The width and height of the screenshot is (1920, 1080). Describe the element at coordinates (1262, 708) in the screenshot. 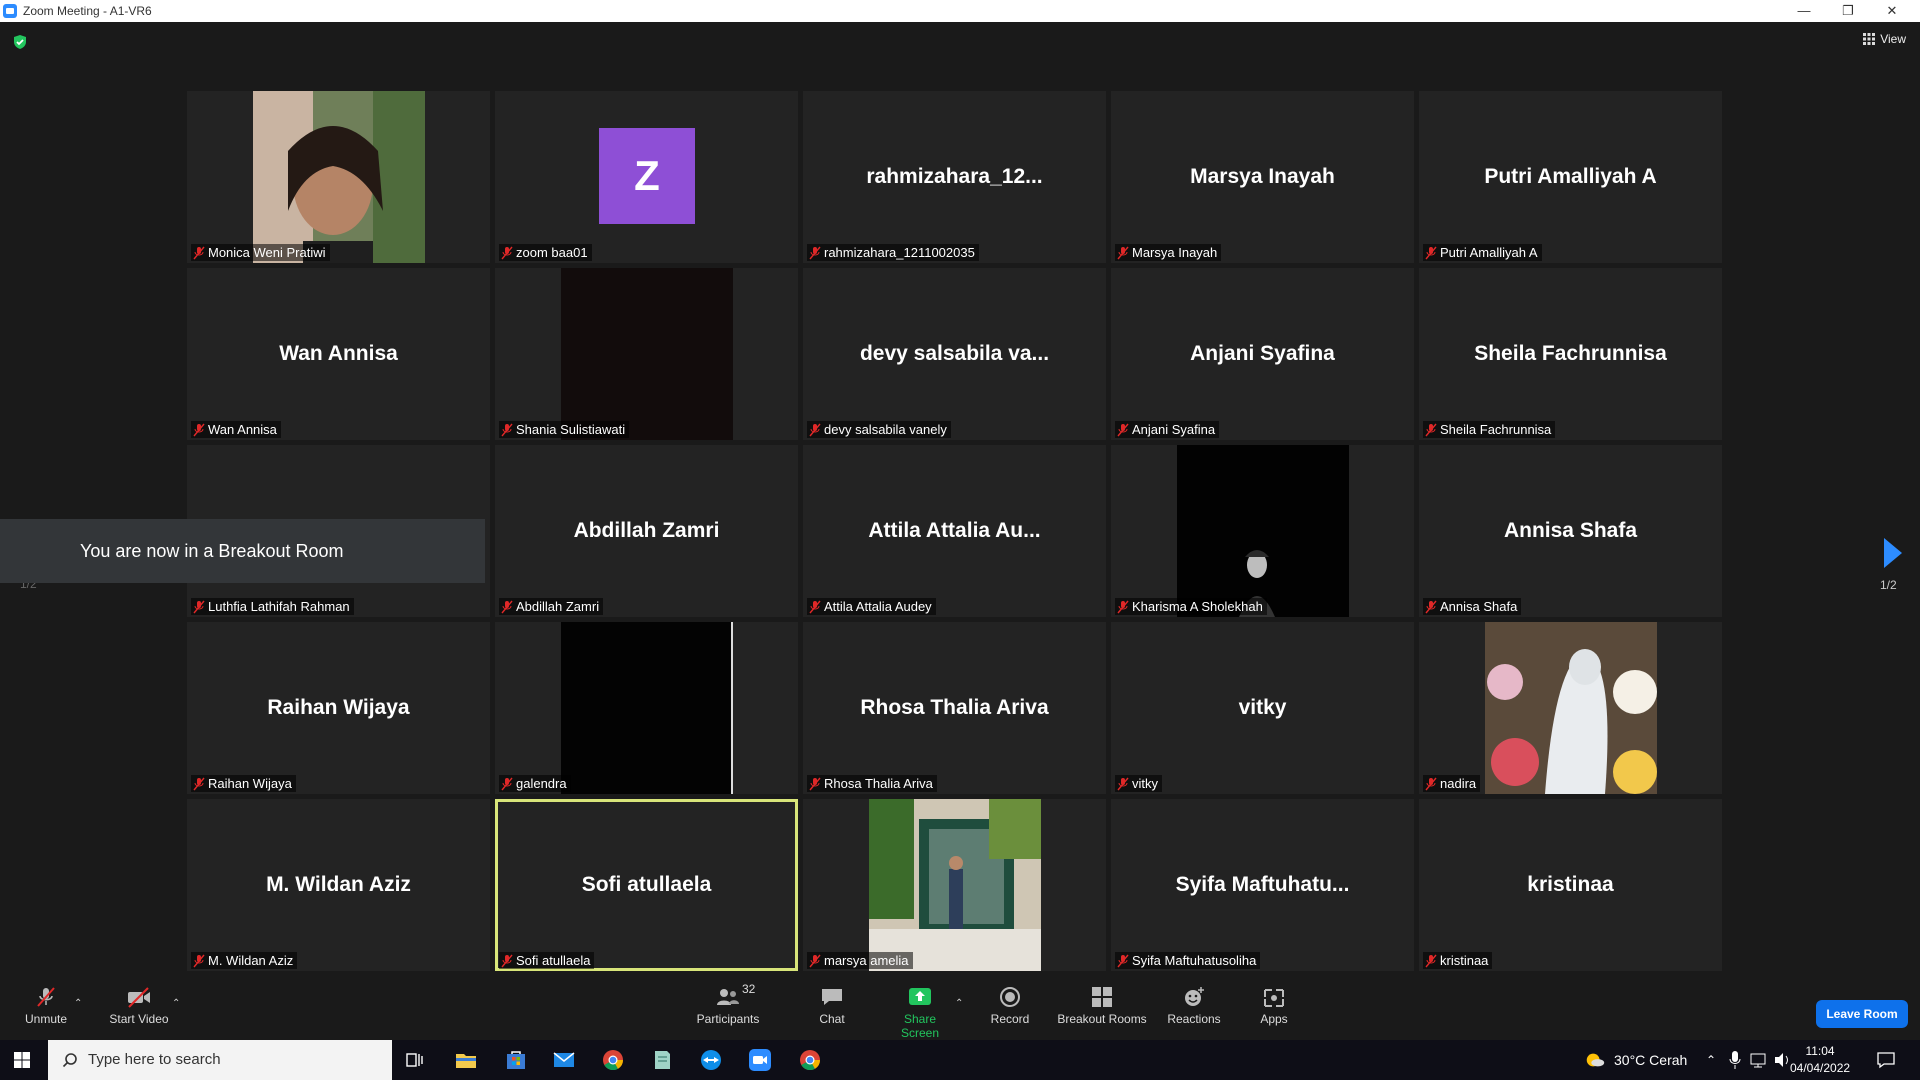

I see `participant-tile: vitky vitky` at that location.